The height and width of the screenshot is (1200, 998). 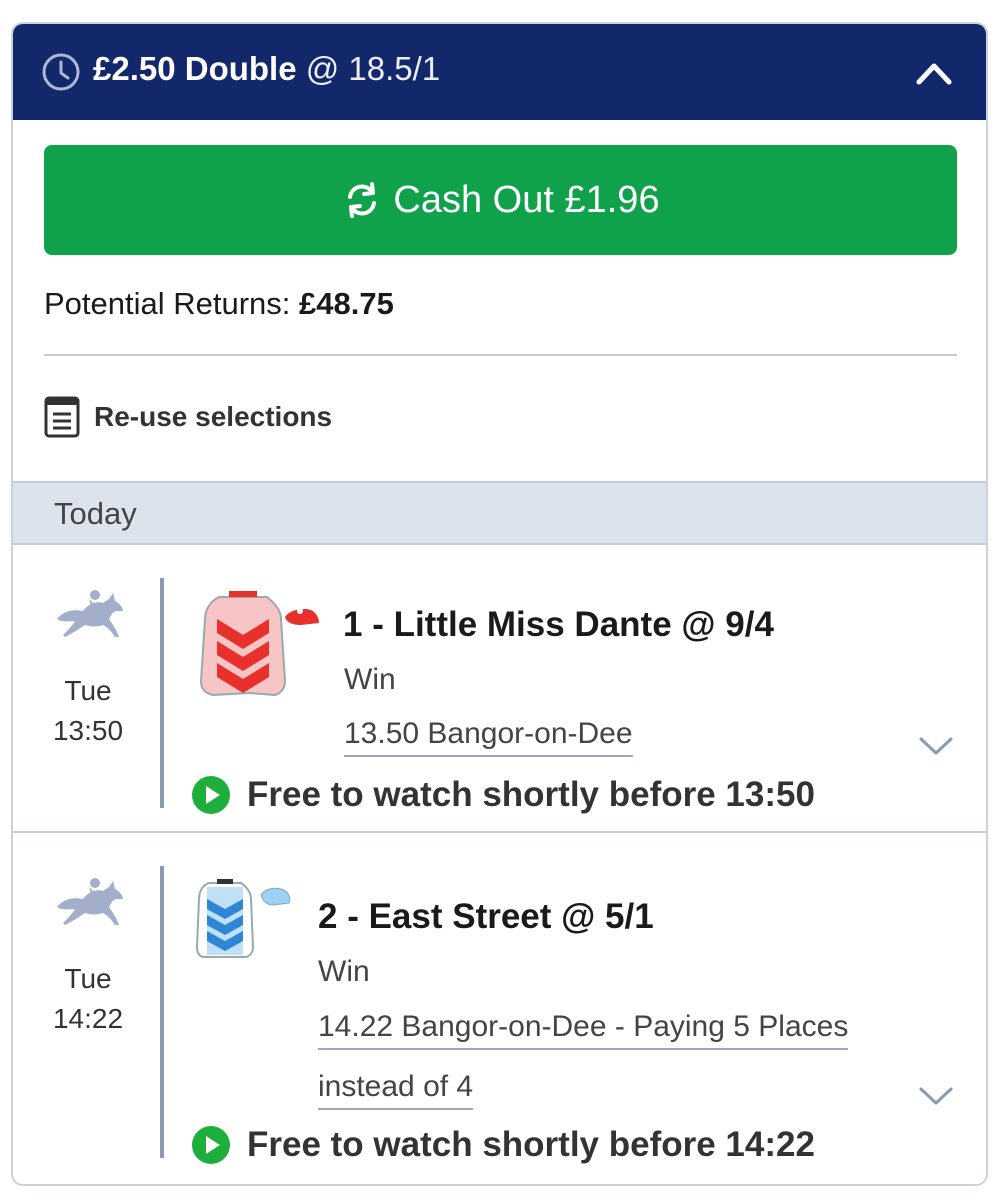 I want to click on reuse-selections-label: Re-use selections, so click(x=213, y=416).